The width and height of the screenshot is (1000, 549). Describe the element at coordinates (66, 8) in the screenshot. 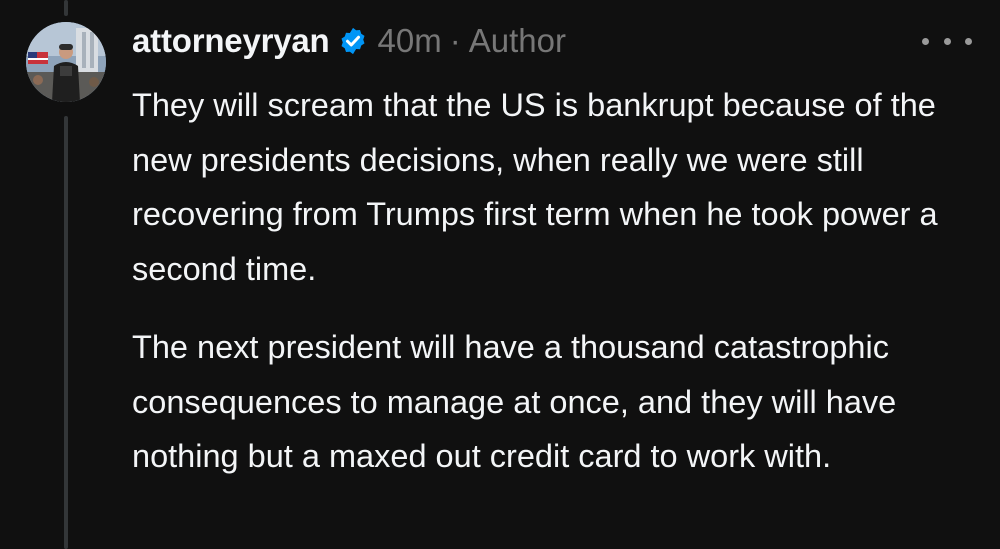

I see `thread-line-top` at that location.